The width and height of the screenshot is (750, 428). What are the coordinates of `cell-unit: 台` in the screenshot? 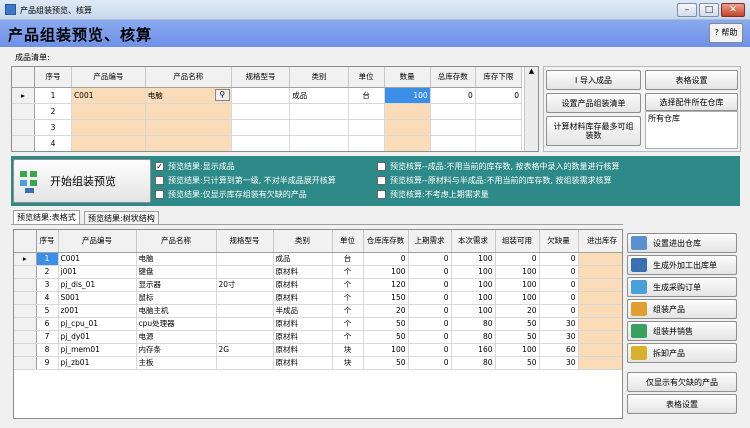 It's located at (366, 95).